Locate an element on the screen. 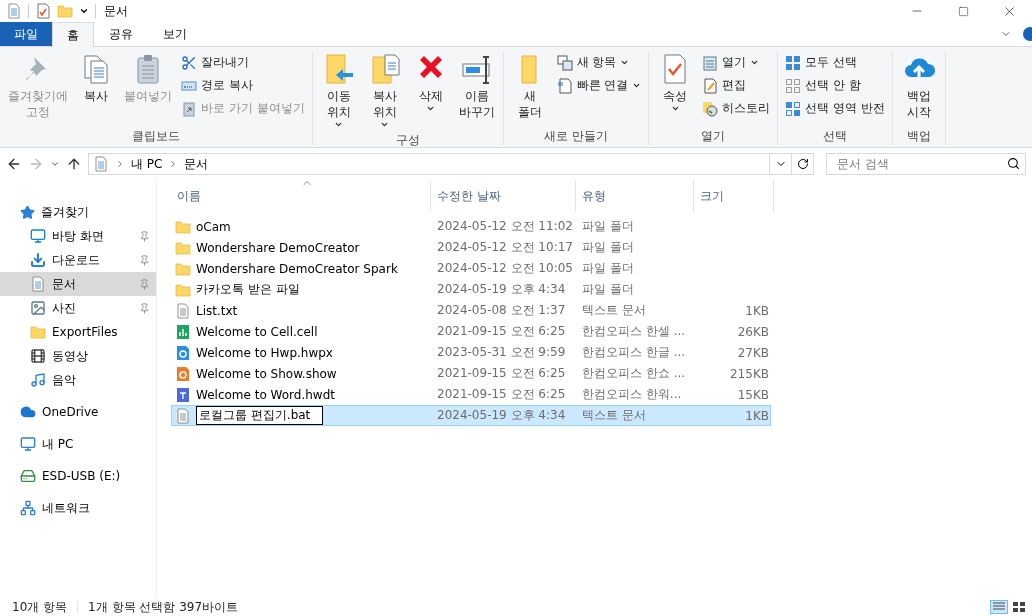 This screenshot has height=616, width=1032. breadcrumb: 내 PC is located at coordinates (147, 164).